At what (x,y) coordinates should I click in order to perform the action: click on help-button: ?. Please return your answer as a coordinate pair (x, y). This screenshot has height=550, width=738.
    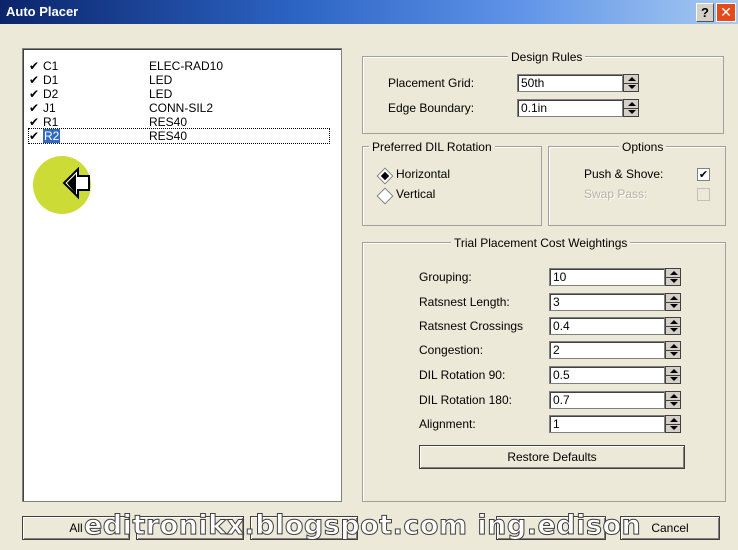
    Looking at the image, I should click on (705, 12).